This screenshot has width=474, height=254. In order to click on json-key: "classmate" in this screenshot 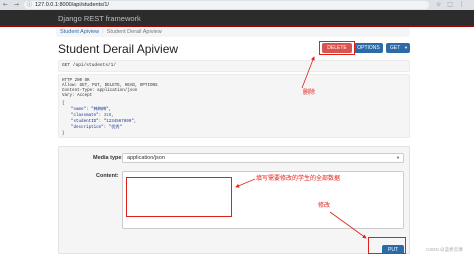, I will do `click(85, 116)`.